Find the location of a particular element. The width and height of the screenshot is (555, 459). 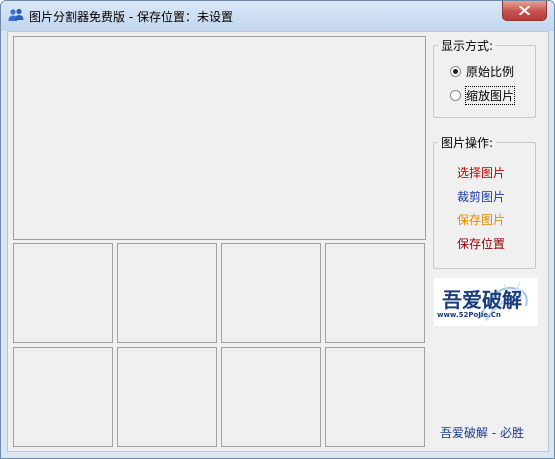

display-mode-group: 显示方式: 原始比例 缩放图片 is located at coordinates (484, 77).